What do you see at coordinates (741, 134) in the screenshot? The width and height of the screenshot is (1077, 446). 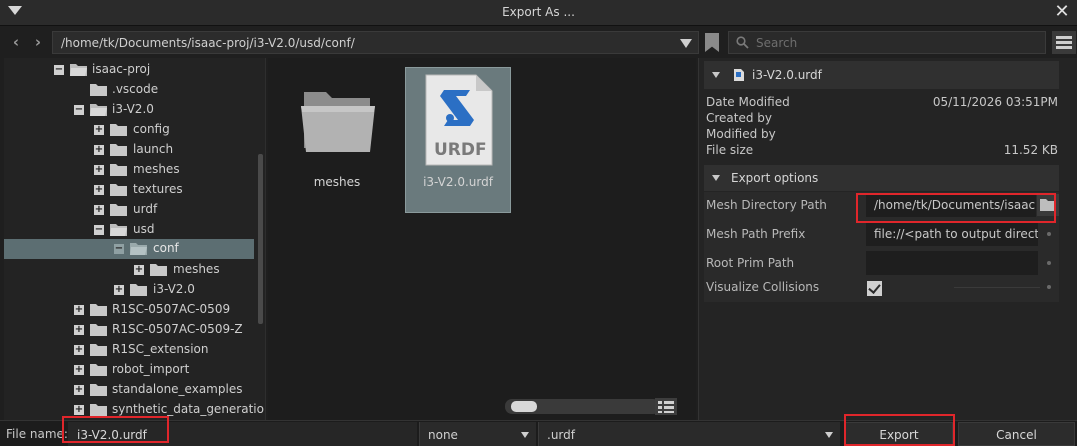 I see `info-key: Modified by` at bounding box center [741, 134].